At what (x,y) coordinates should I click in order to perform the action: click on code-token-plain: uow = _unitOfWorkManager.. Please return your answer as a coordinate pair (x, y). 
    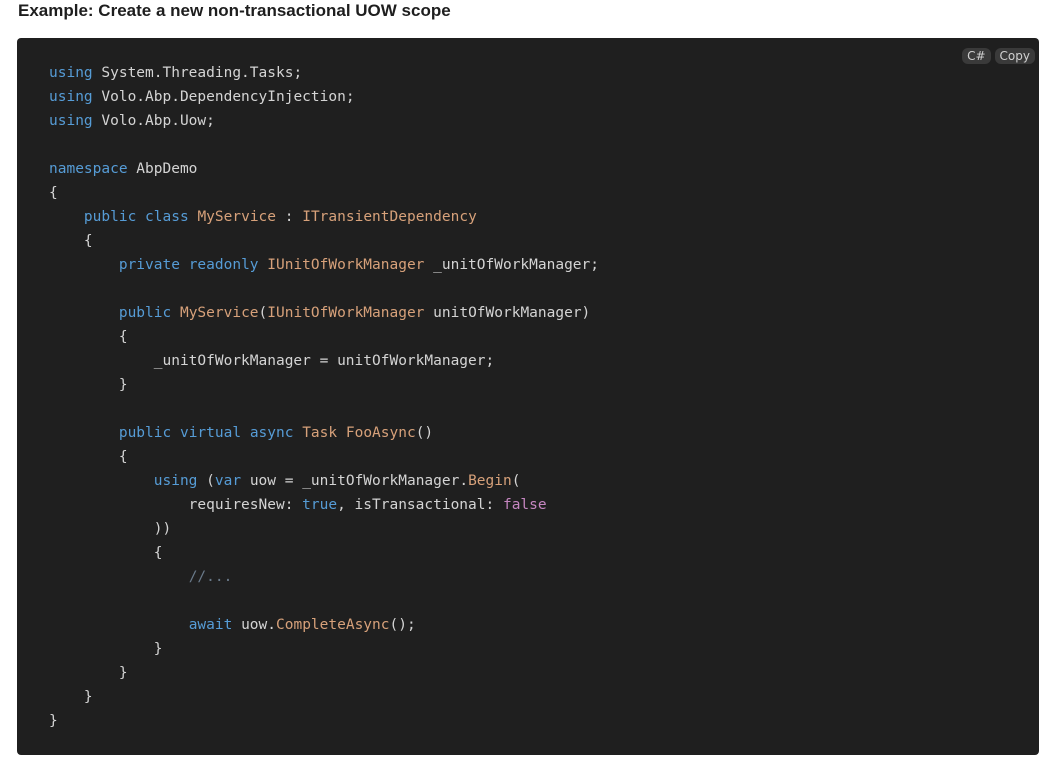
    Looking at the image, I should click on (355, 481).